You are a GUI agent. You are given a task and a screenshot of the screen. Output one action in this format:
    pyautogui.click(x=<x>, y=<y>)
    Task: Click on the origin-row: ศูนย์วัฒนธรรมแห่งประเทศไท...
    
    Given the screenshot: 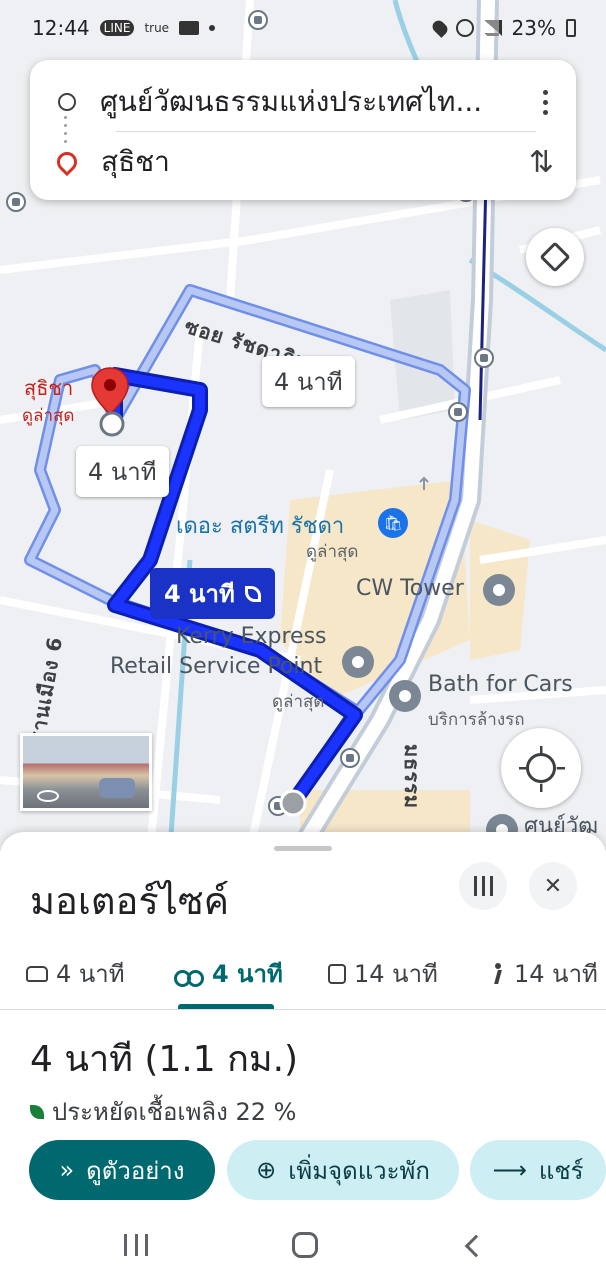 What is the action you would take?
    pyautogui.click(x=303, y=102)
    